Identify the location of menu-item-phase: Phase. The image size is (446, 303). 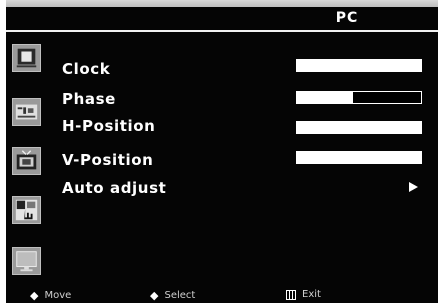
(89, 99).